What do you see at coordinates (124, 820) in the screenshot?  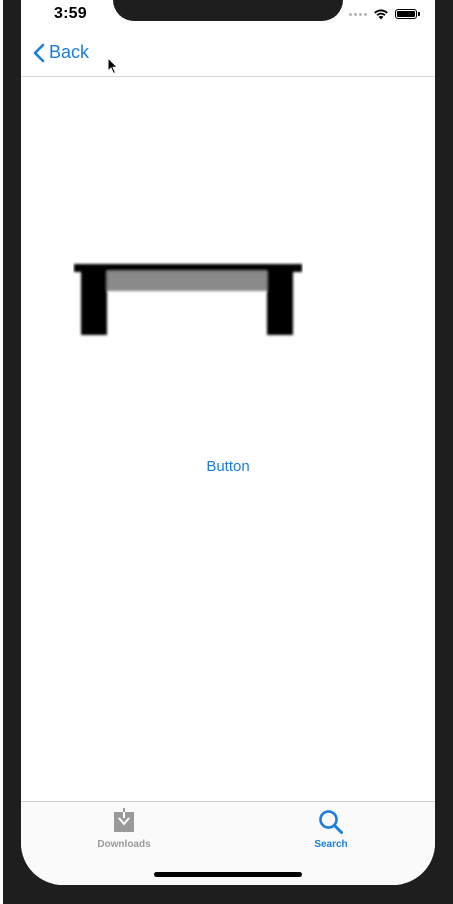 I see `download-icon` at bounding box center [124, 820].